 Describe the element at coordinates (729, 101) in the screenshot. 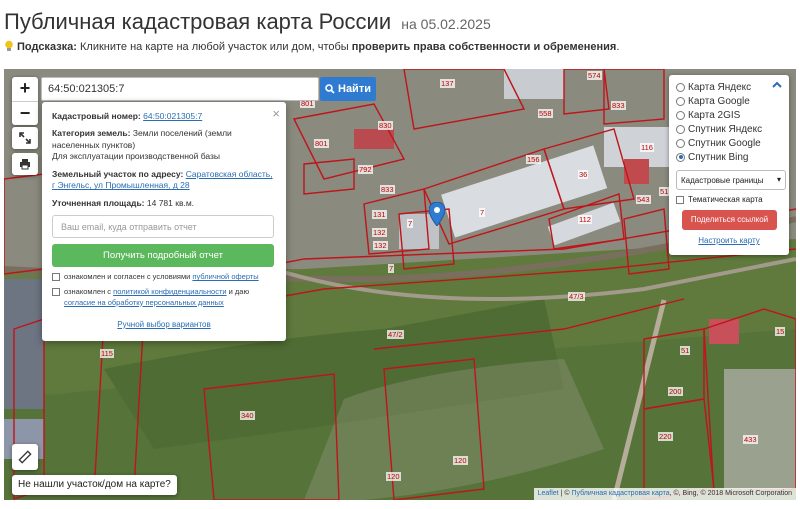

I see `layer-google-map: Карта Google` at that location.